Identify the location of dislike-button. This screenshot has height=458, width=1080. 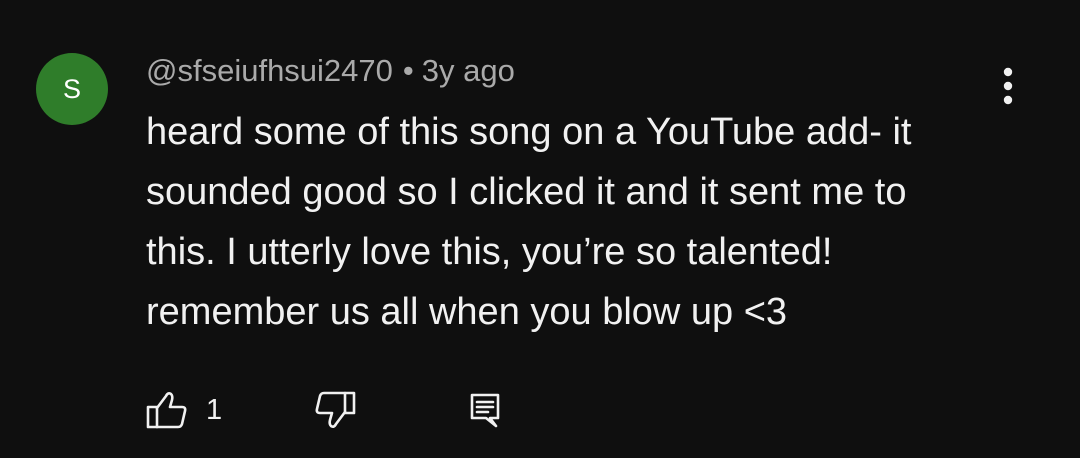
(335, 410).